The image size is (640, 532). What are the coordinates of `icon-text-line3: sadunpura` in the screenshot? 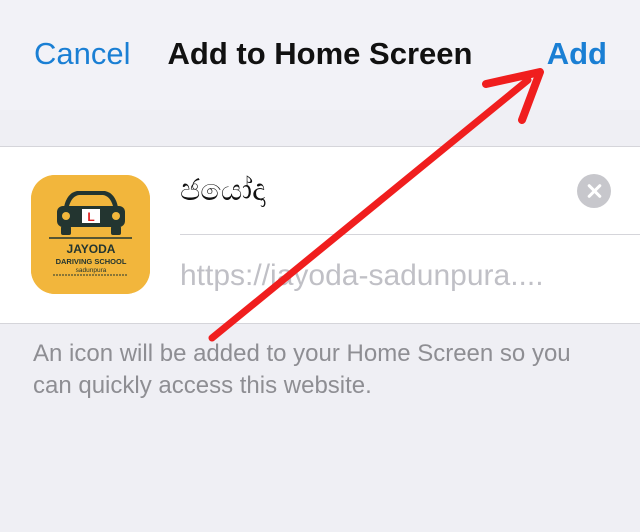 It's located at (91, 270).